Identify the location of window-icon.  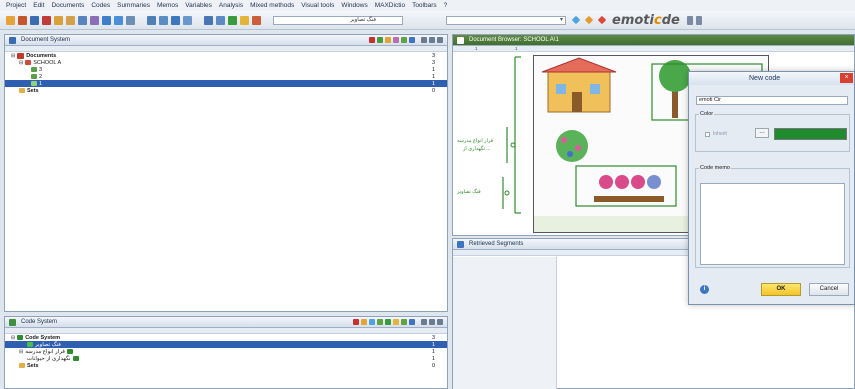
(220, 20).